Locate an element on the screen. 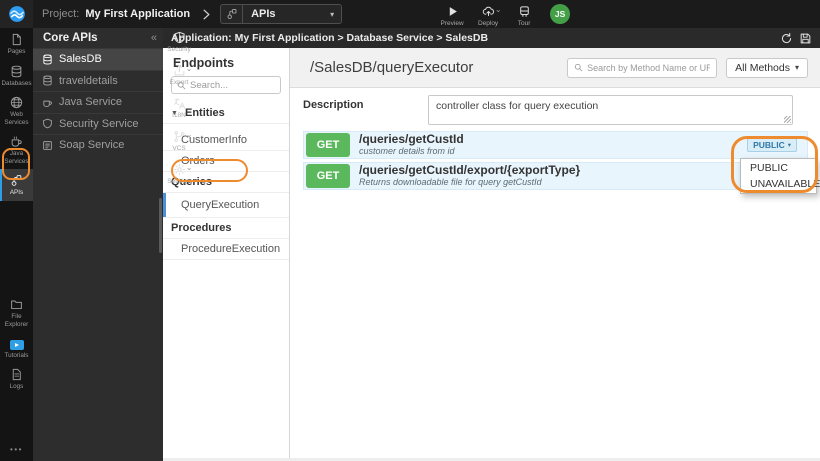  access-level-dropdown: PUBLIC is located at coordinates (772, 145).